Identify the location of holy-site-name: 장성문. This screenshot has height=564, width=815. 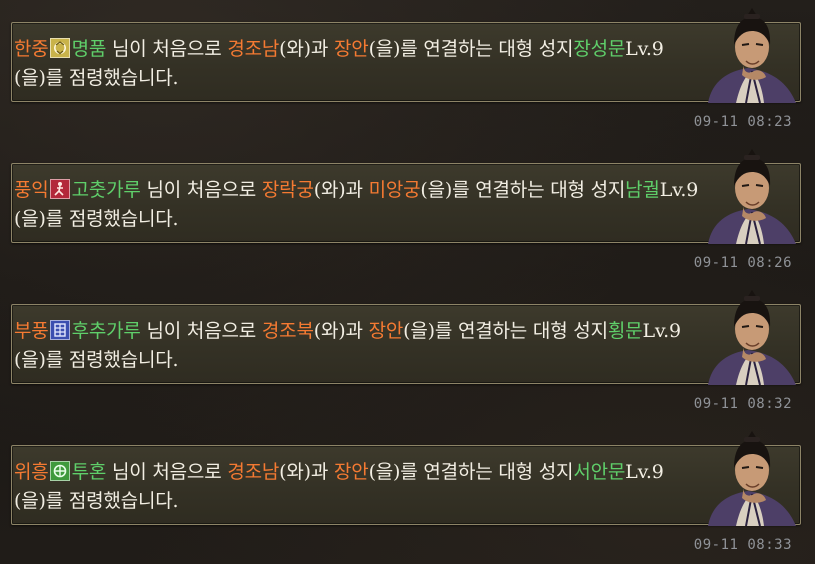
(599, 49).